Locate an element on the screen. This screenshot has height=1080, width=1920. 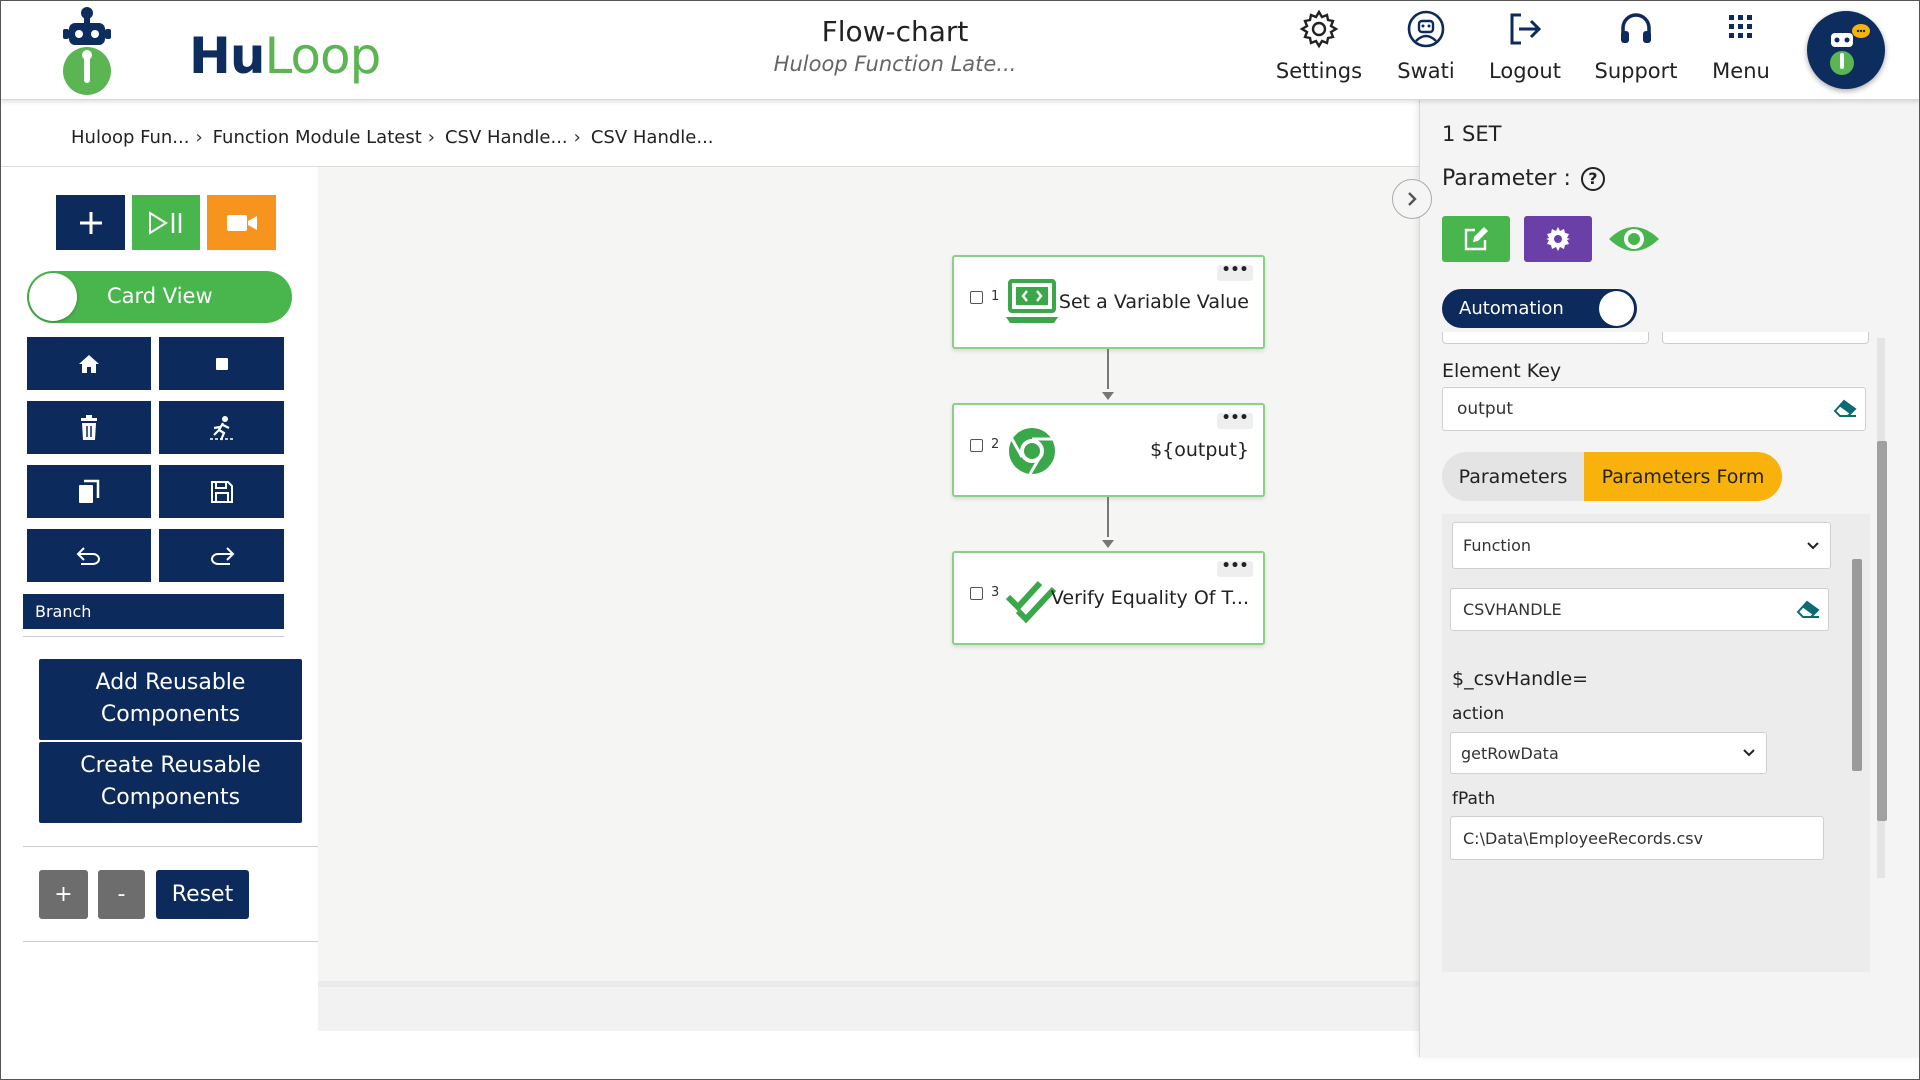
chevron-right-icon is located at coordinates (1412, 199).